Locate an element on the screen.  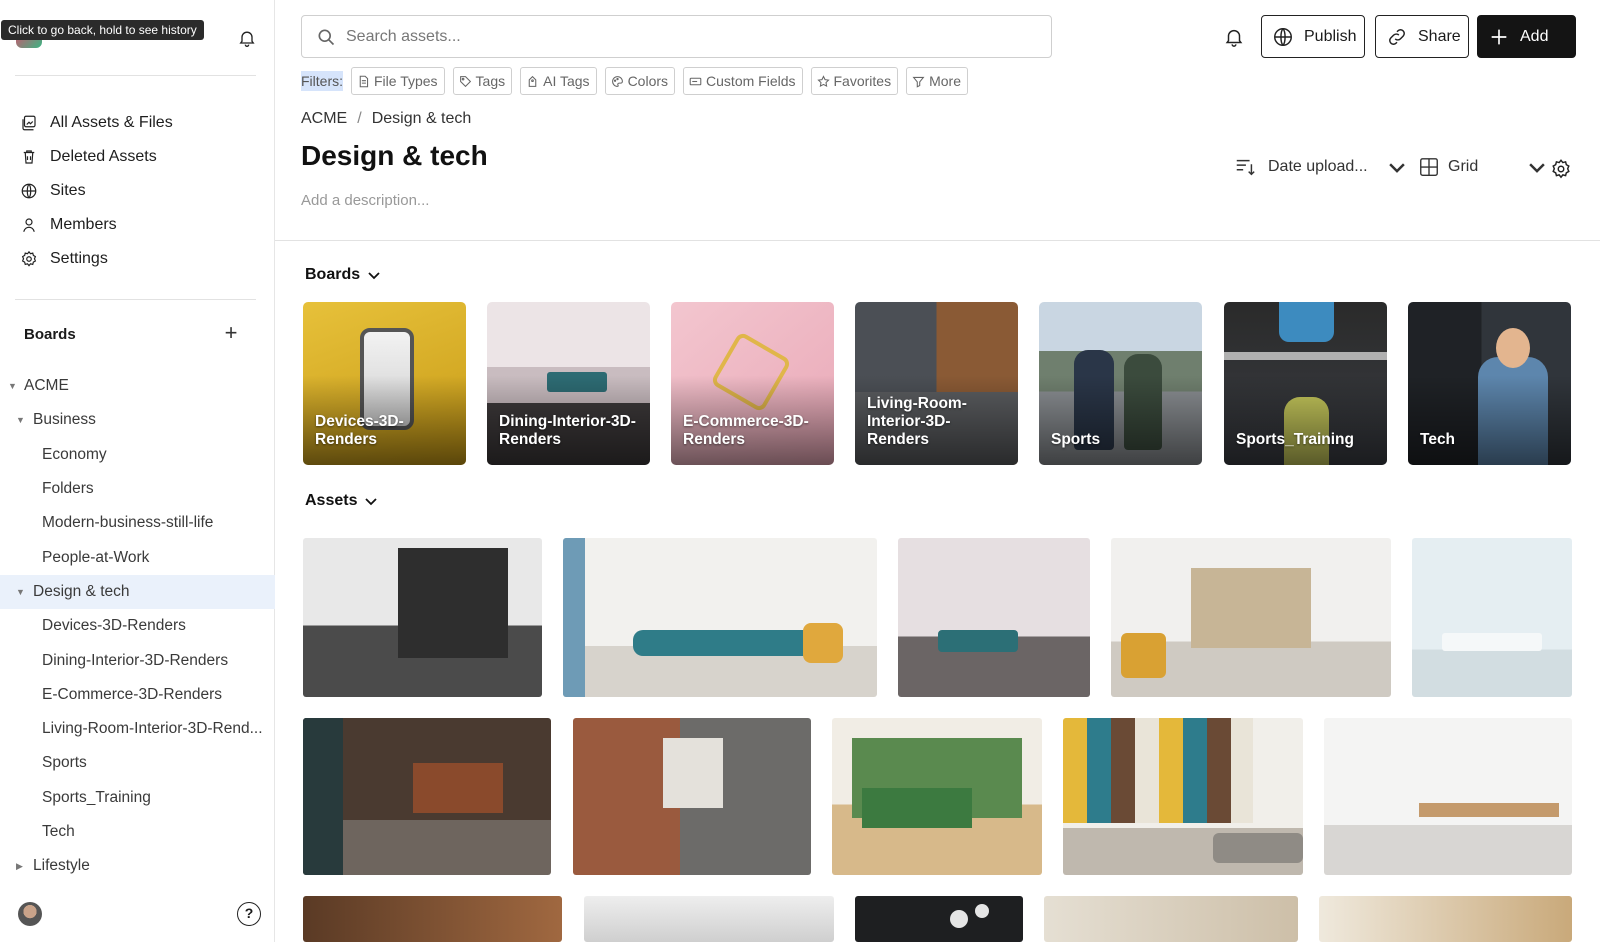
boards-section-toggle: Boards is located at coordinates (343, 275).